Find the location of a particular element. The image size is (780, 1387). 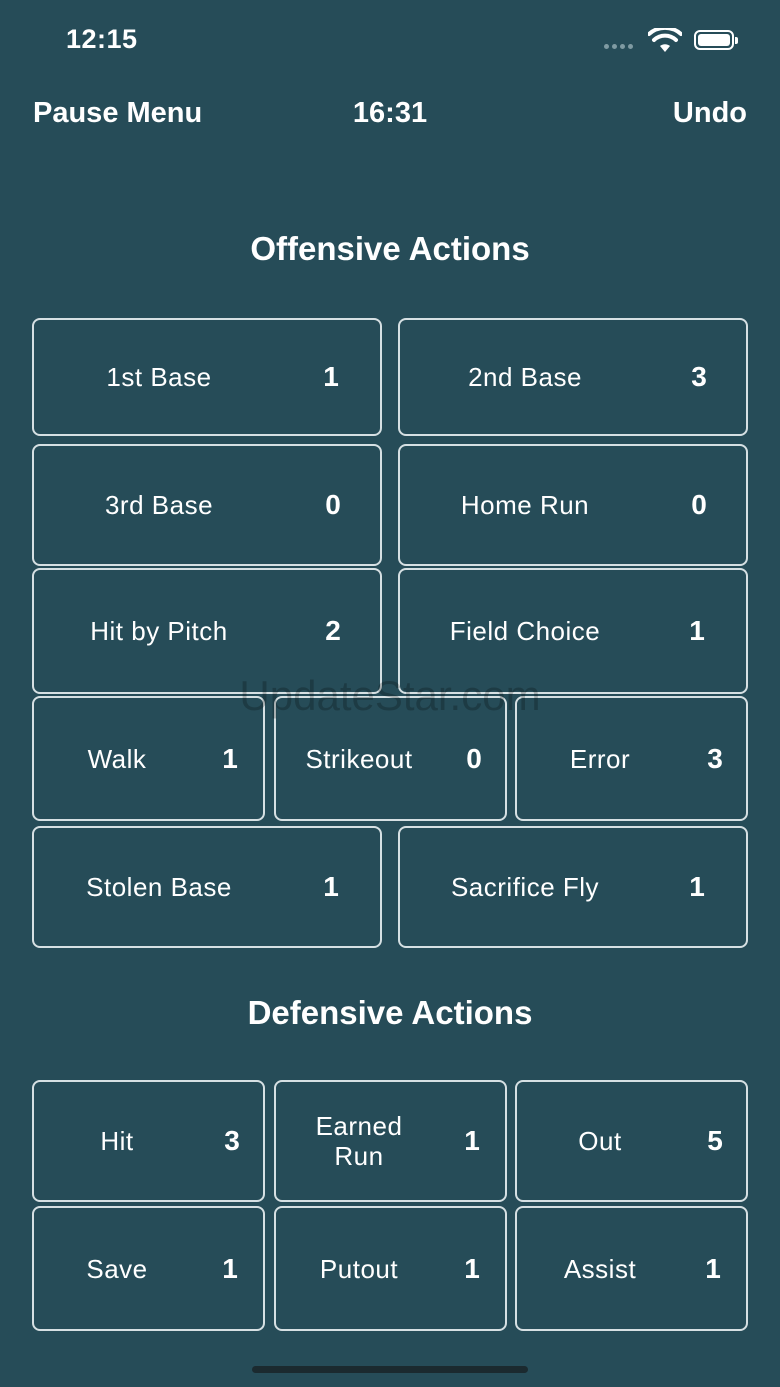

earned-run-button: Earned Run 1 is located at coordinates (390, 1141).